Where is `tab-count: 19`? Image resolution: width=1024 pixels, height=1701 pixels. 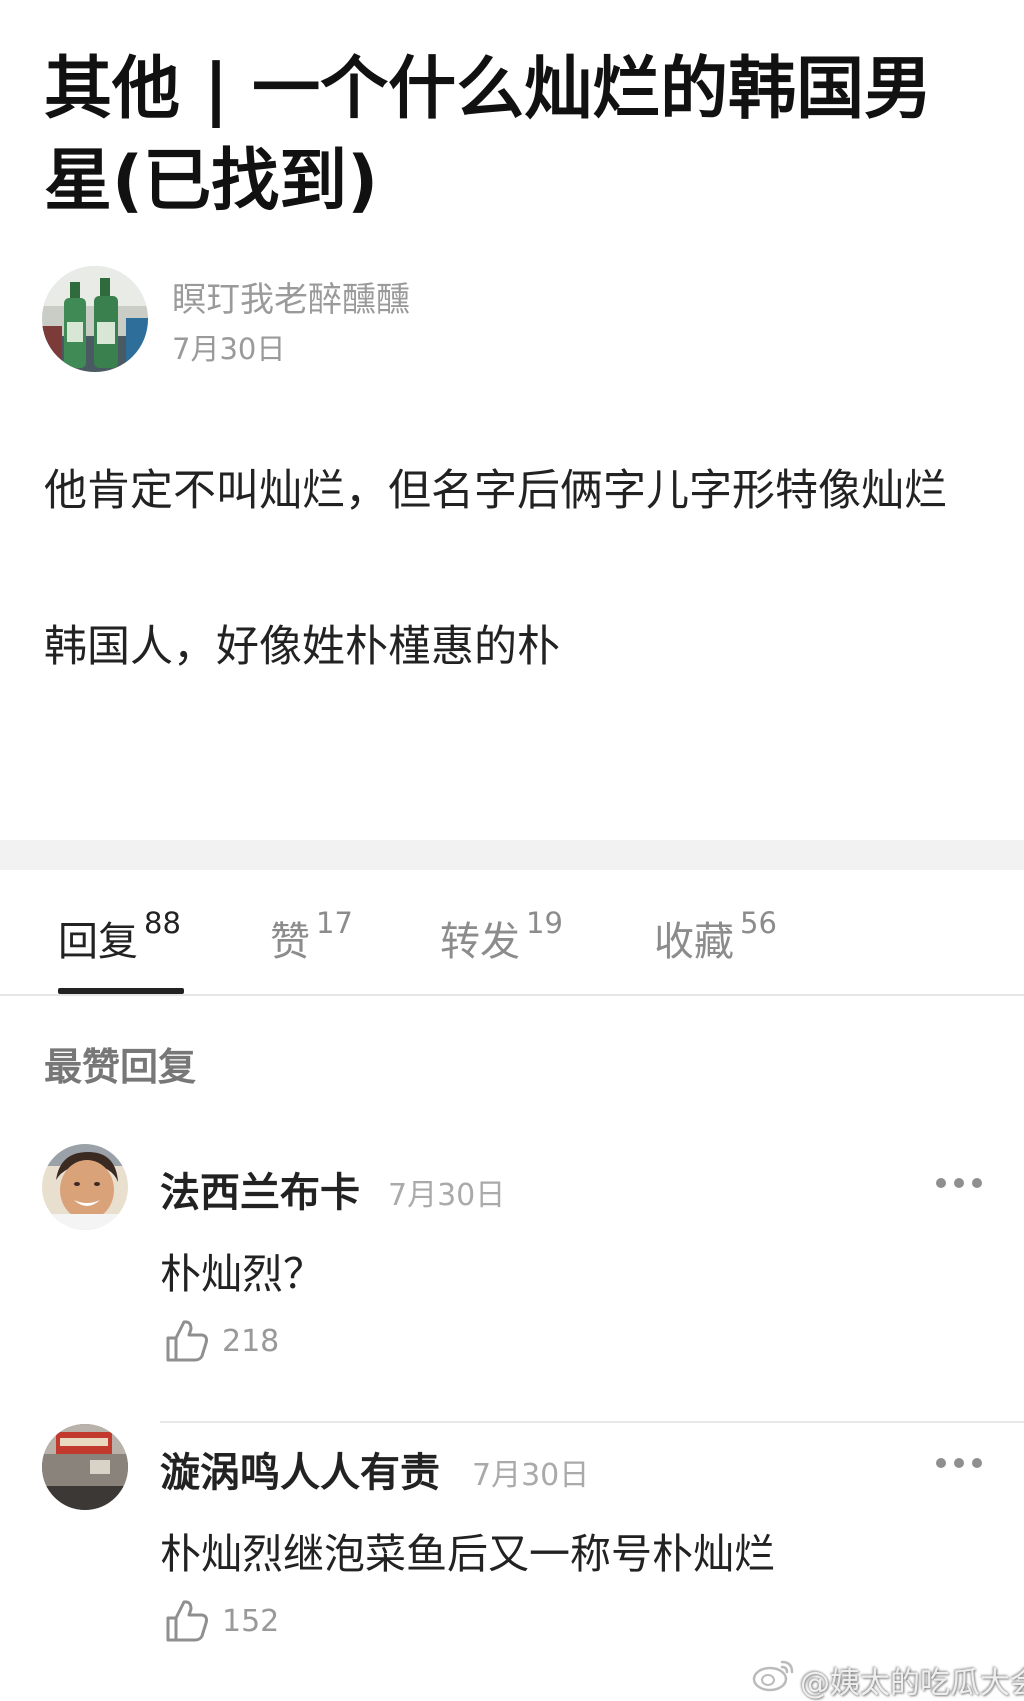 tab-count: 19 is located at coordinates (544, 923).